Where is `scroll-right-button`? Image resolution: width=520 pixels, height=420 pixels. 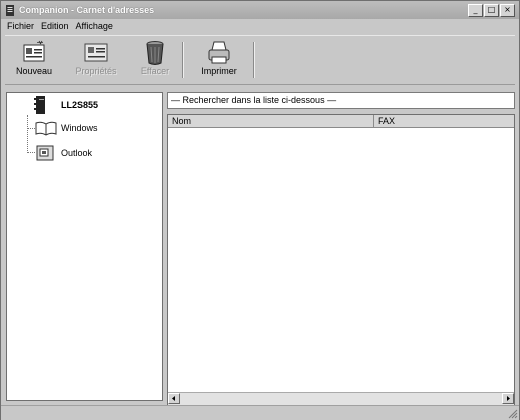
scroll-right-button is located at coordinates (508, 398).